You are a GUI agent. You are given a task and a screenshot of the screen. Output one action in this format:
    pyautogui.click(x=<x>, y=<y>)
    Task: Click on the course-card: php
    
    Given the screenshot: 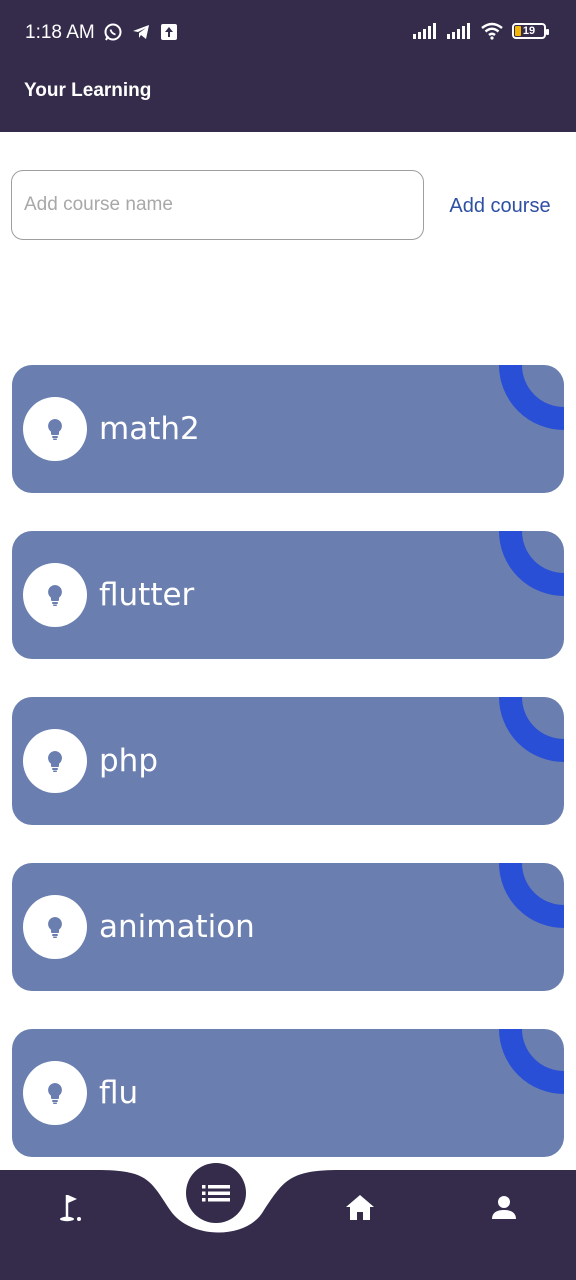 What is the action you would take?
    pyautogui.click(x=288, y=761)
    